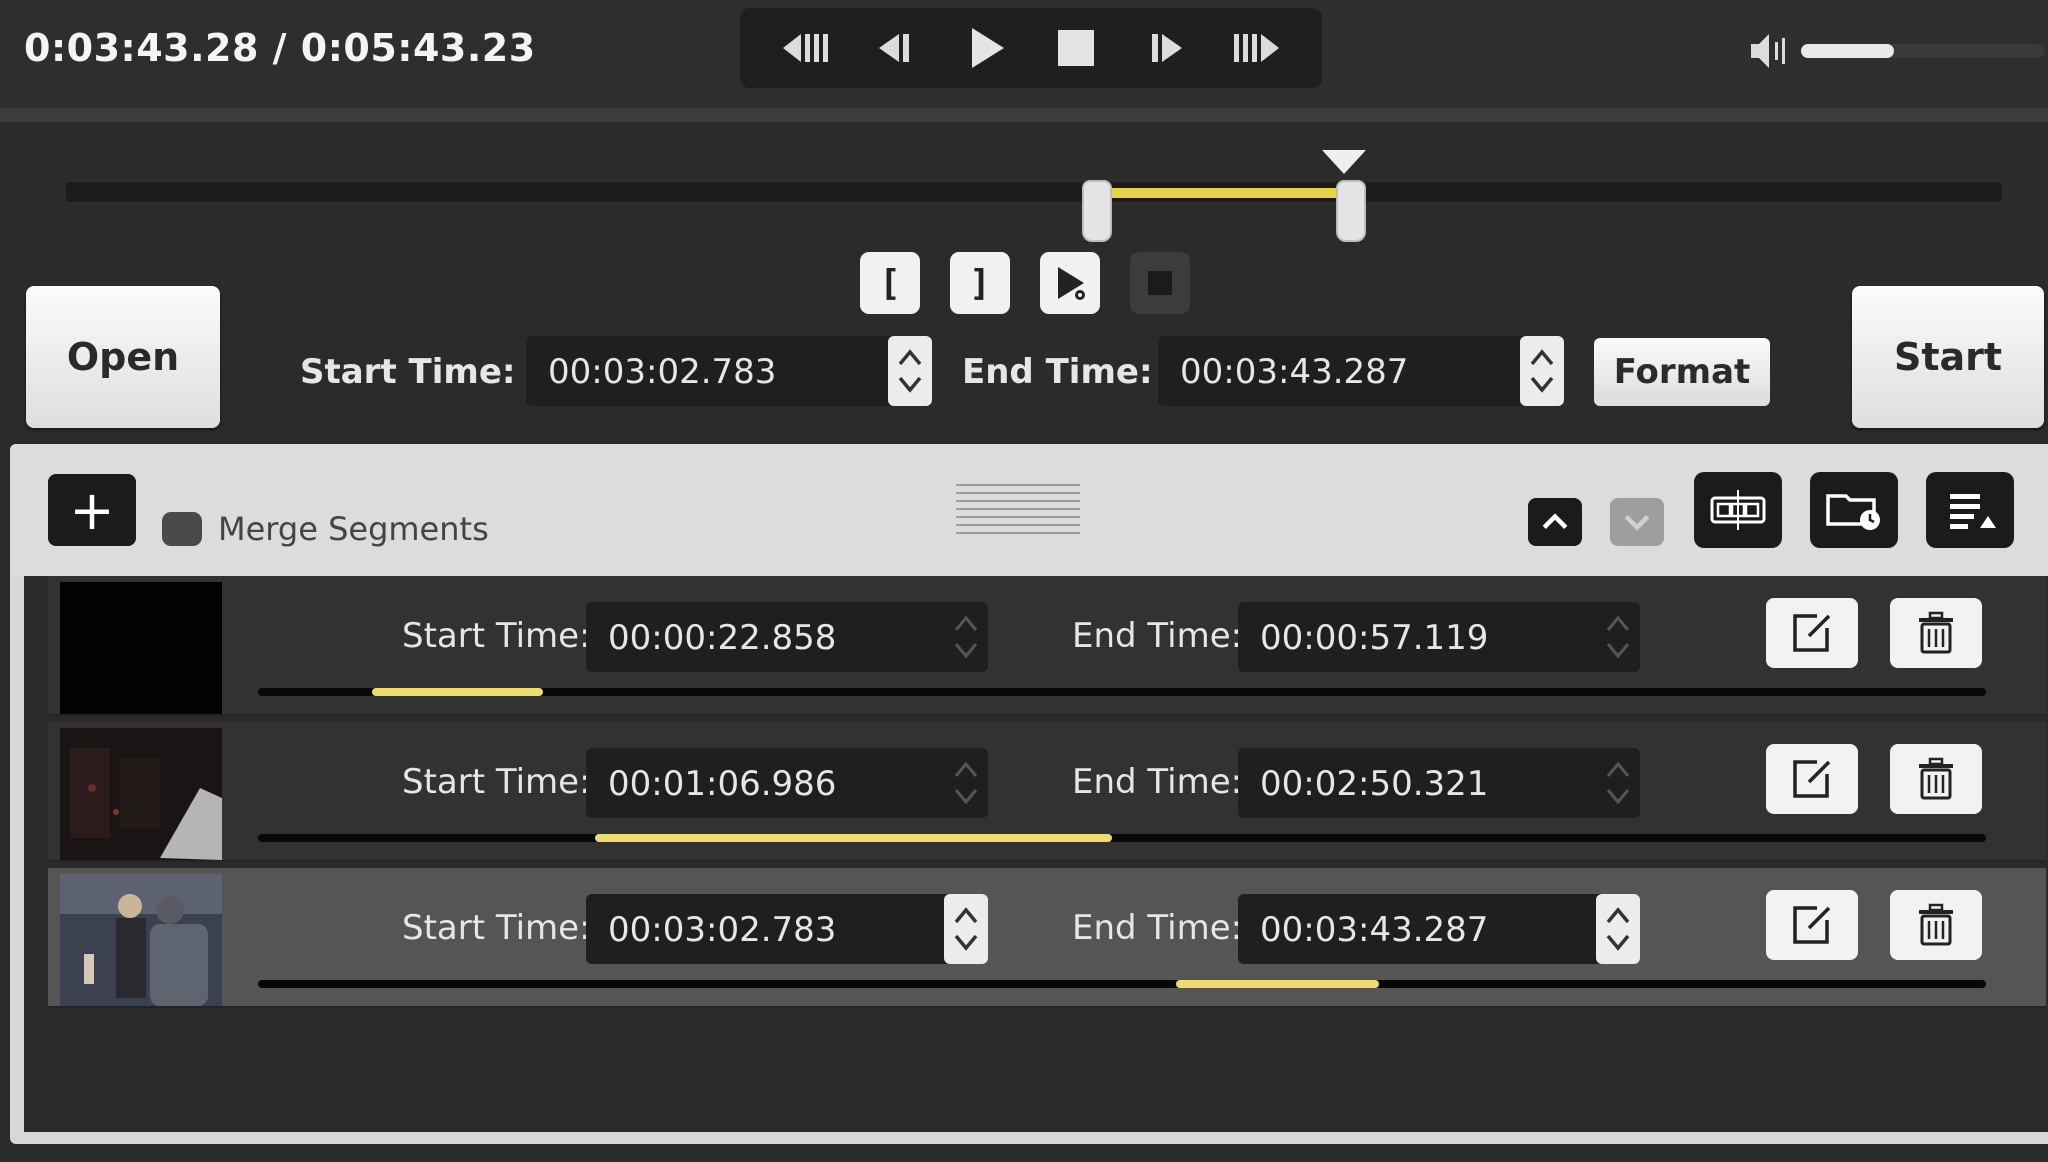  I want to click on film-segments-button, so click(1738, 510).